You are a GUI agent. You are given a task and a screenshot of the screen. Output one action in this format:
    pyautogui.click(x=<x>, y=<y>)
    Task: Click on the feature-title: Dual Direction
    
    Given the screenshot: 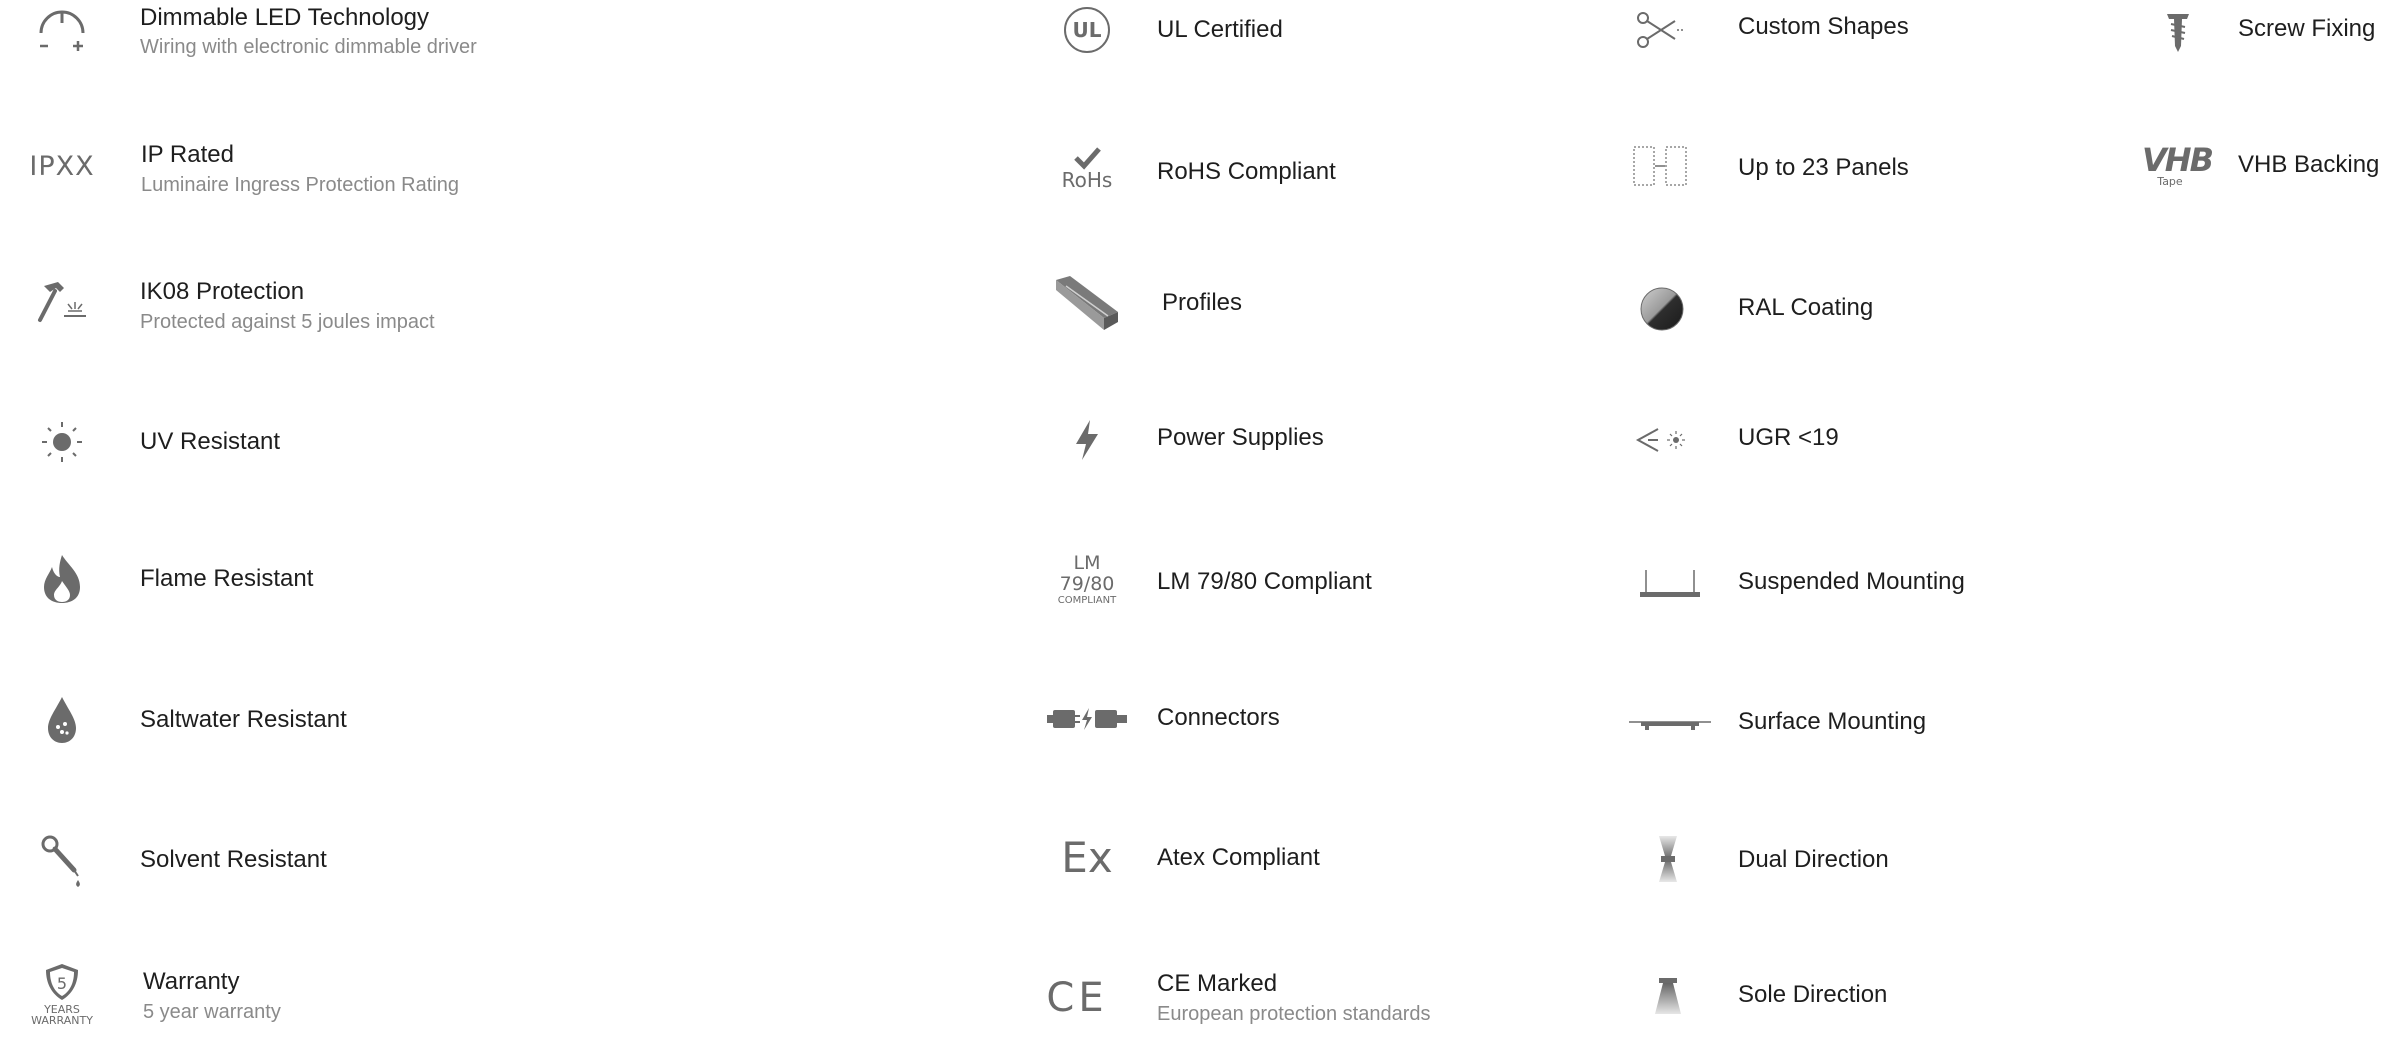 What is the action you would take?
    pyautogui.click(x=1813, y=859)
    